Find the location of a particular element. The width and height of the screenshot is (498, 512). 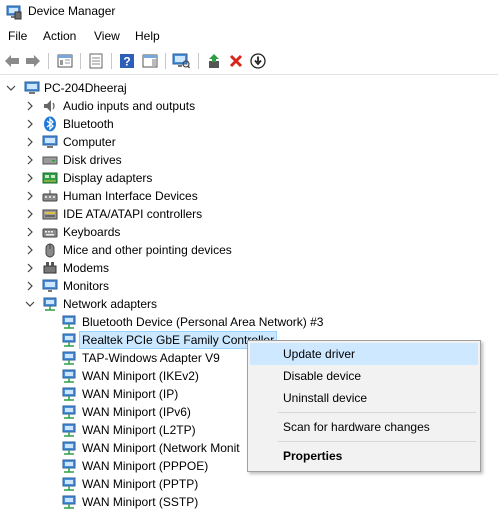

monitor-icon is located at coordinates (50, 285).